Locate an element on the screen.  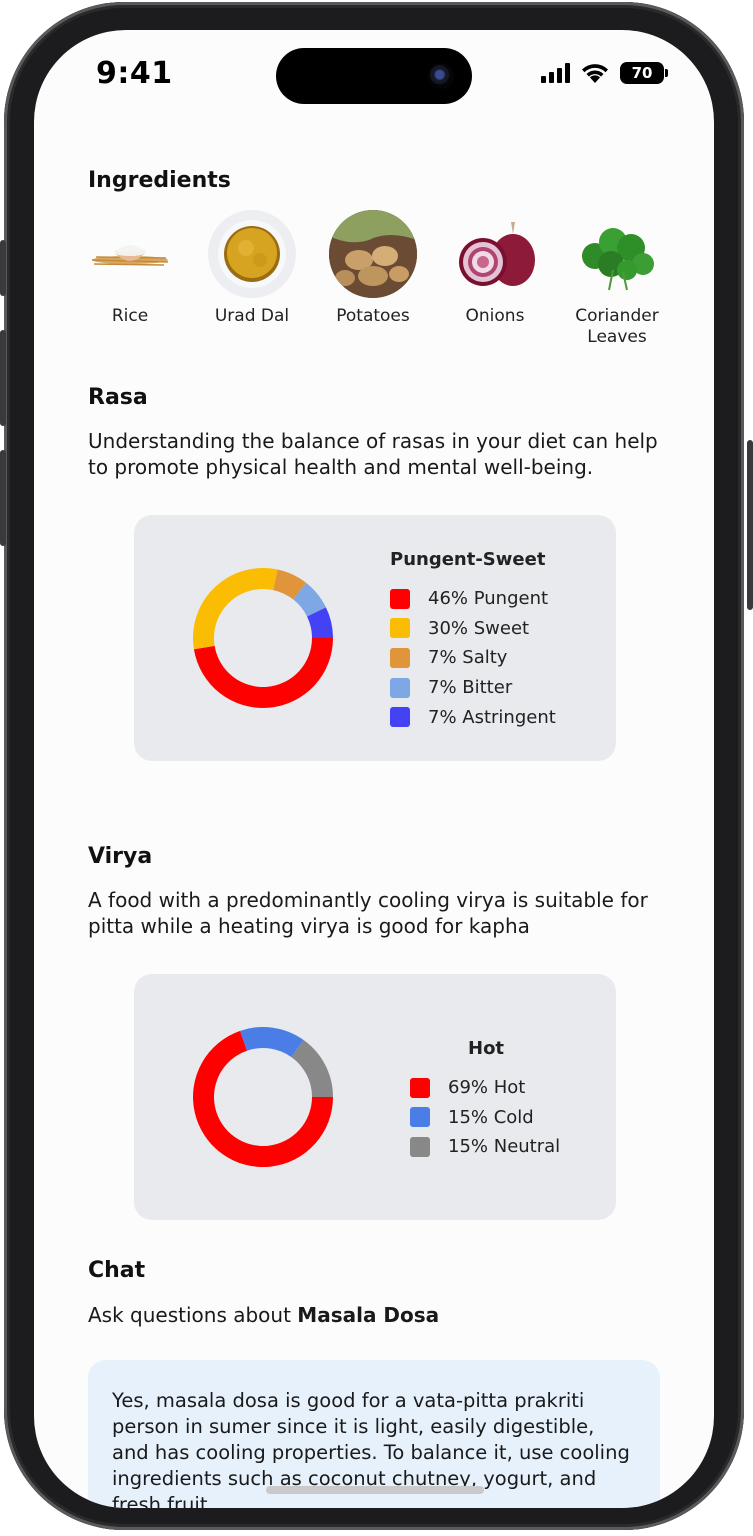
chat-title: Chat is located at coordinates (117, 1270).